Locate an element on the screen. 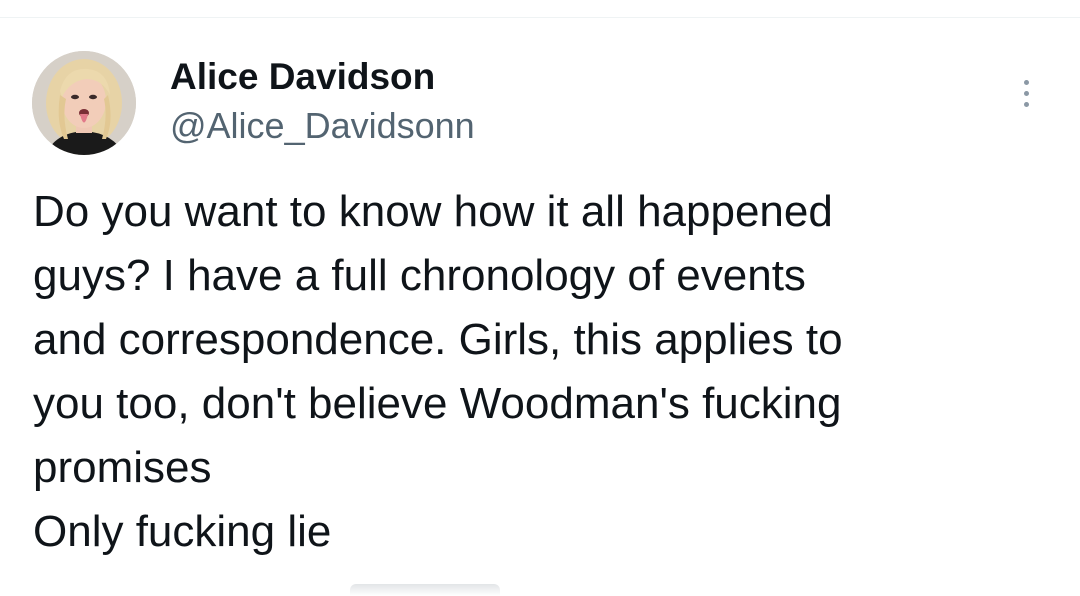 This screenshot has width=1080, height=596. avatar is located at coordinates (84, 103).